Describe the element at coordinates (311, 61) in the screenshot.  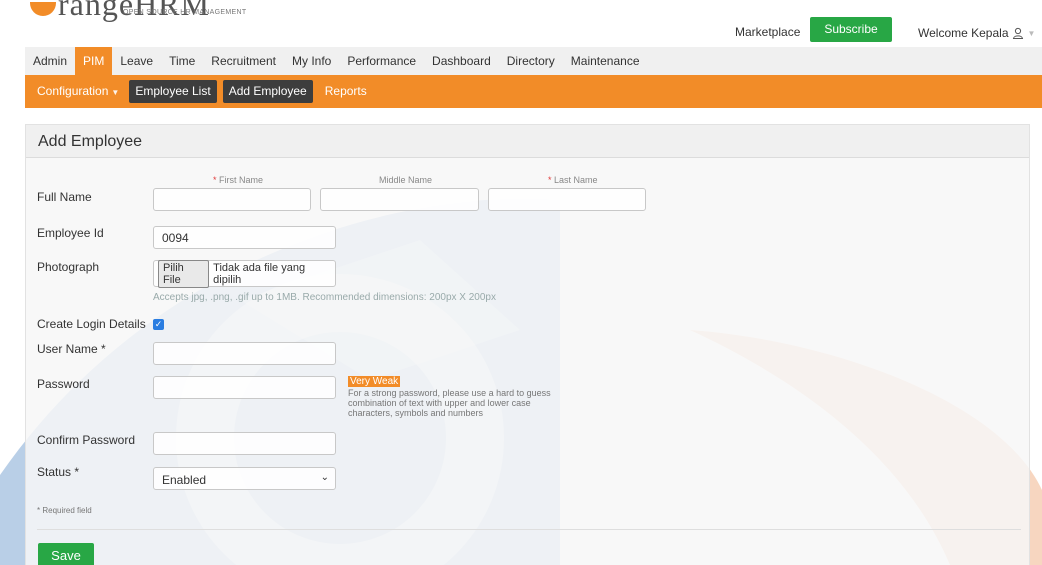
I see `menu-item-my-info: My Info` at that location.